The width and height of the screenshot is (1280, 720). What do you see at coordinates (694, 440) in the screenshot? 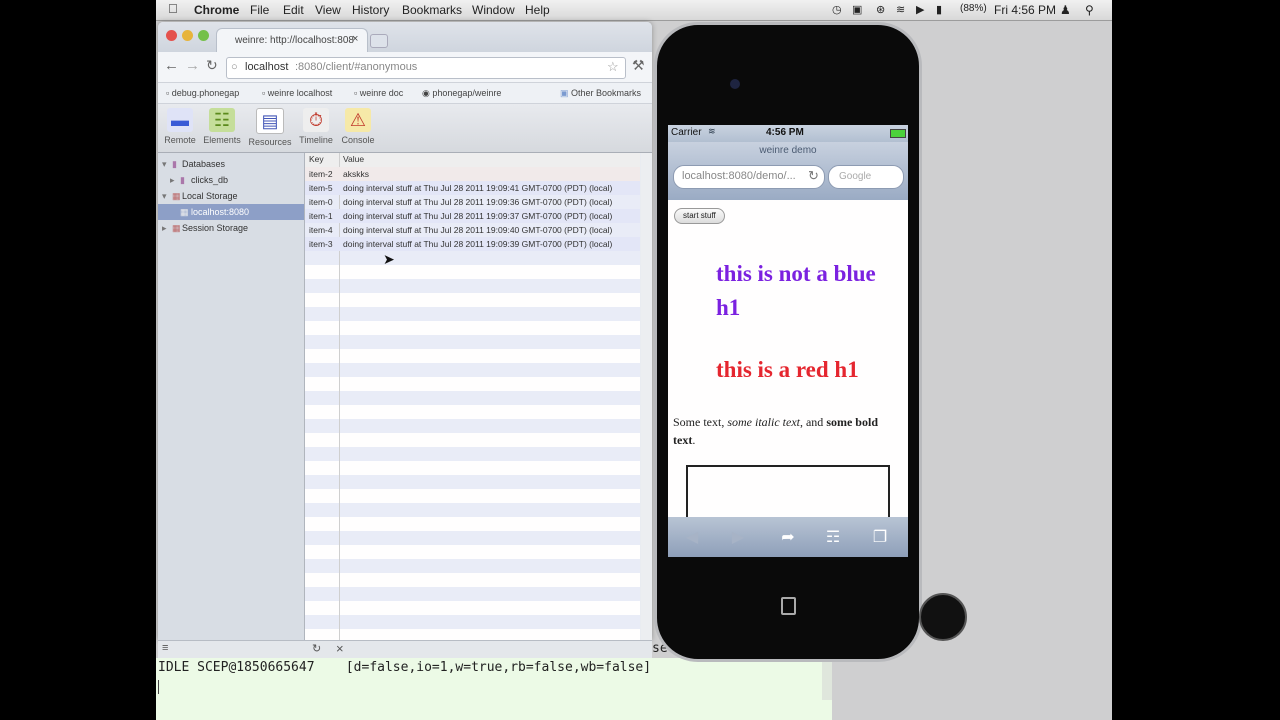
I see `text-plain: .` at bounding box center [694, 440].